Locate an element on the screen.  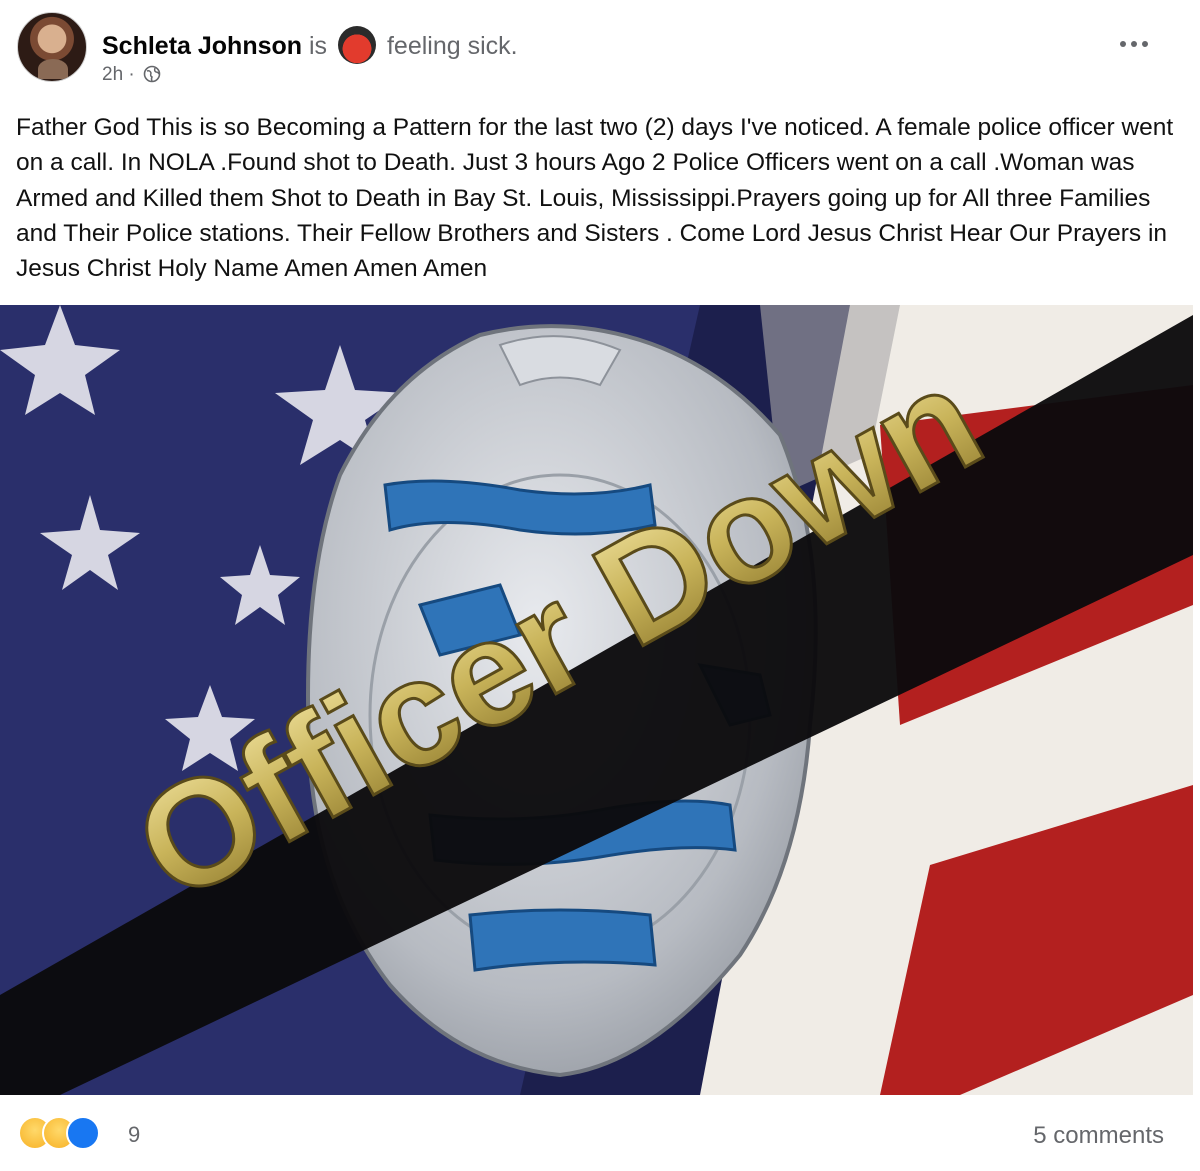
is-word: is is located at coordinates (318, 46).